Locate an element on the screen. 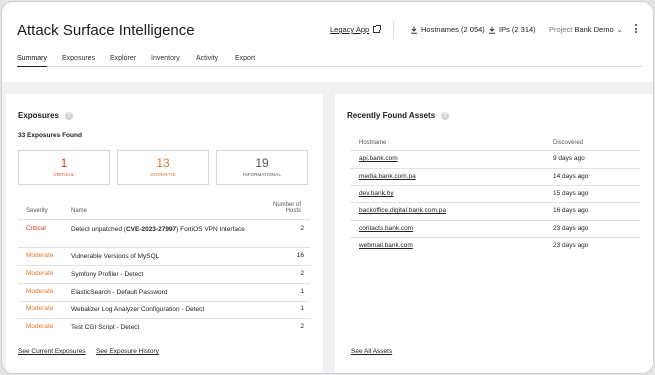 The width and height of the screenshot is (655, 375). project-value: Bank Demo is located at coordinates (594, 29).